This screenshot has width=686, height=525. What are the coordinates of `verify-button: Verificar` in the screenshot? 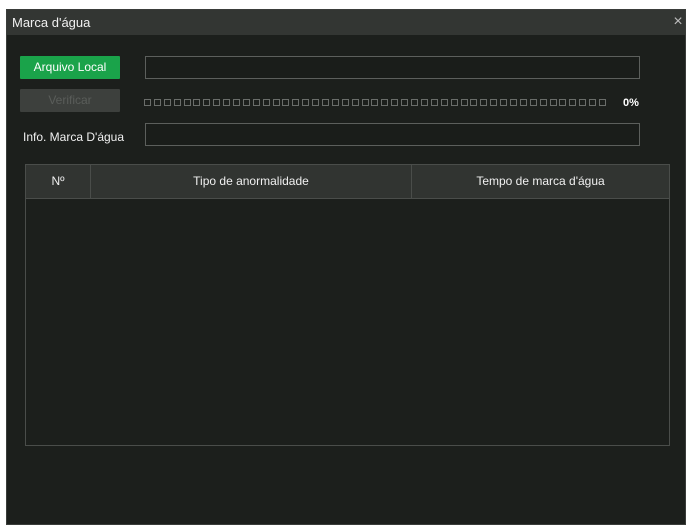 It's located at (70, 100).